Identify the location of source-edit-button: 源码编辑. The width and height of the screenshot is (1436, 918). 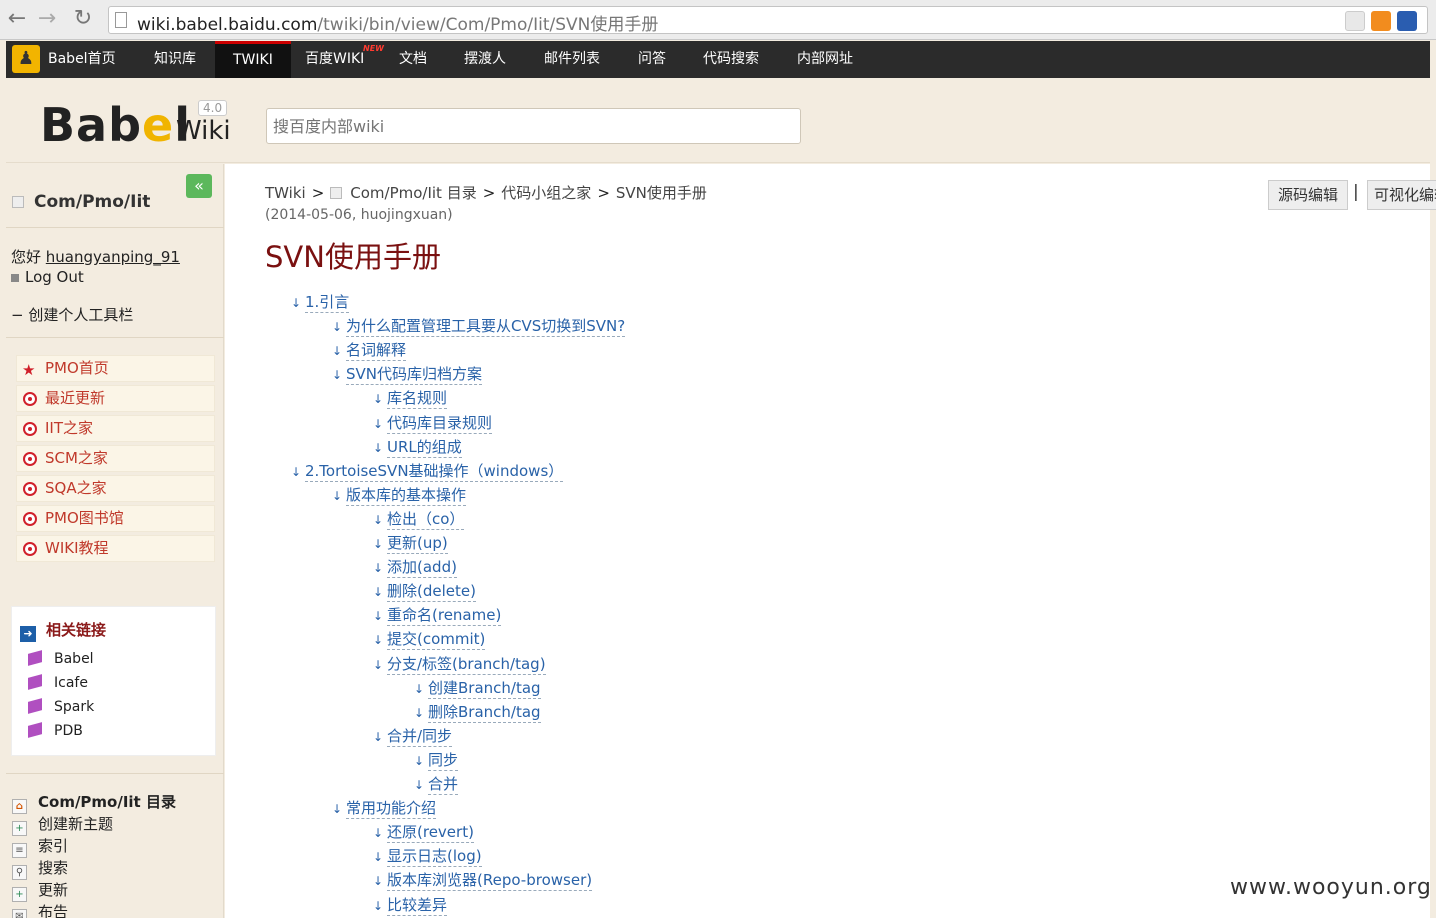
(1308, 195).